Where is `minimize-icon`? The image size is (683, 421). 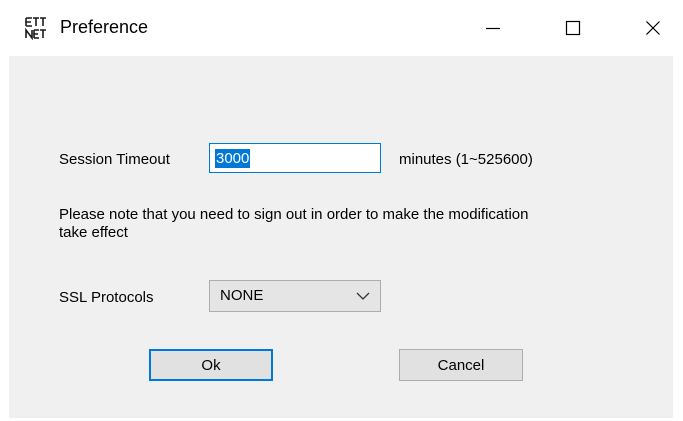 minimize-icon is located at coordinates (493, 28).